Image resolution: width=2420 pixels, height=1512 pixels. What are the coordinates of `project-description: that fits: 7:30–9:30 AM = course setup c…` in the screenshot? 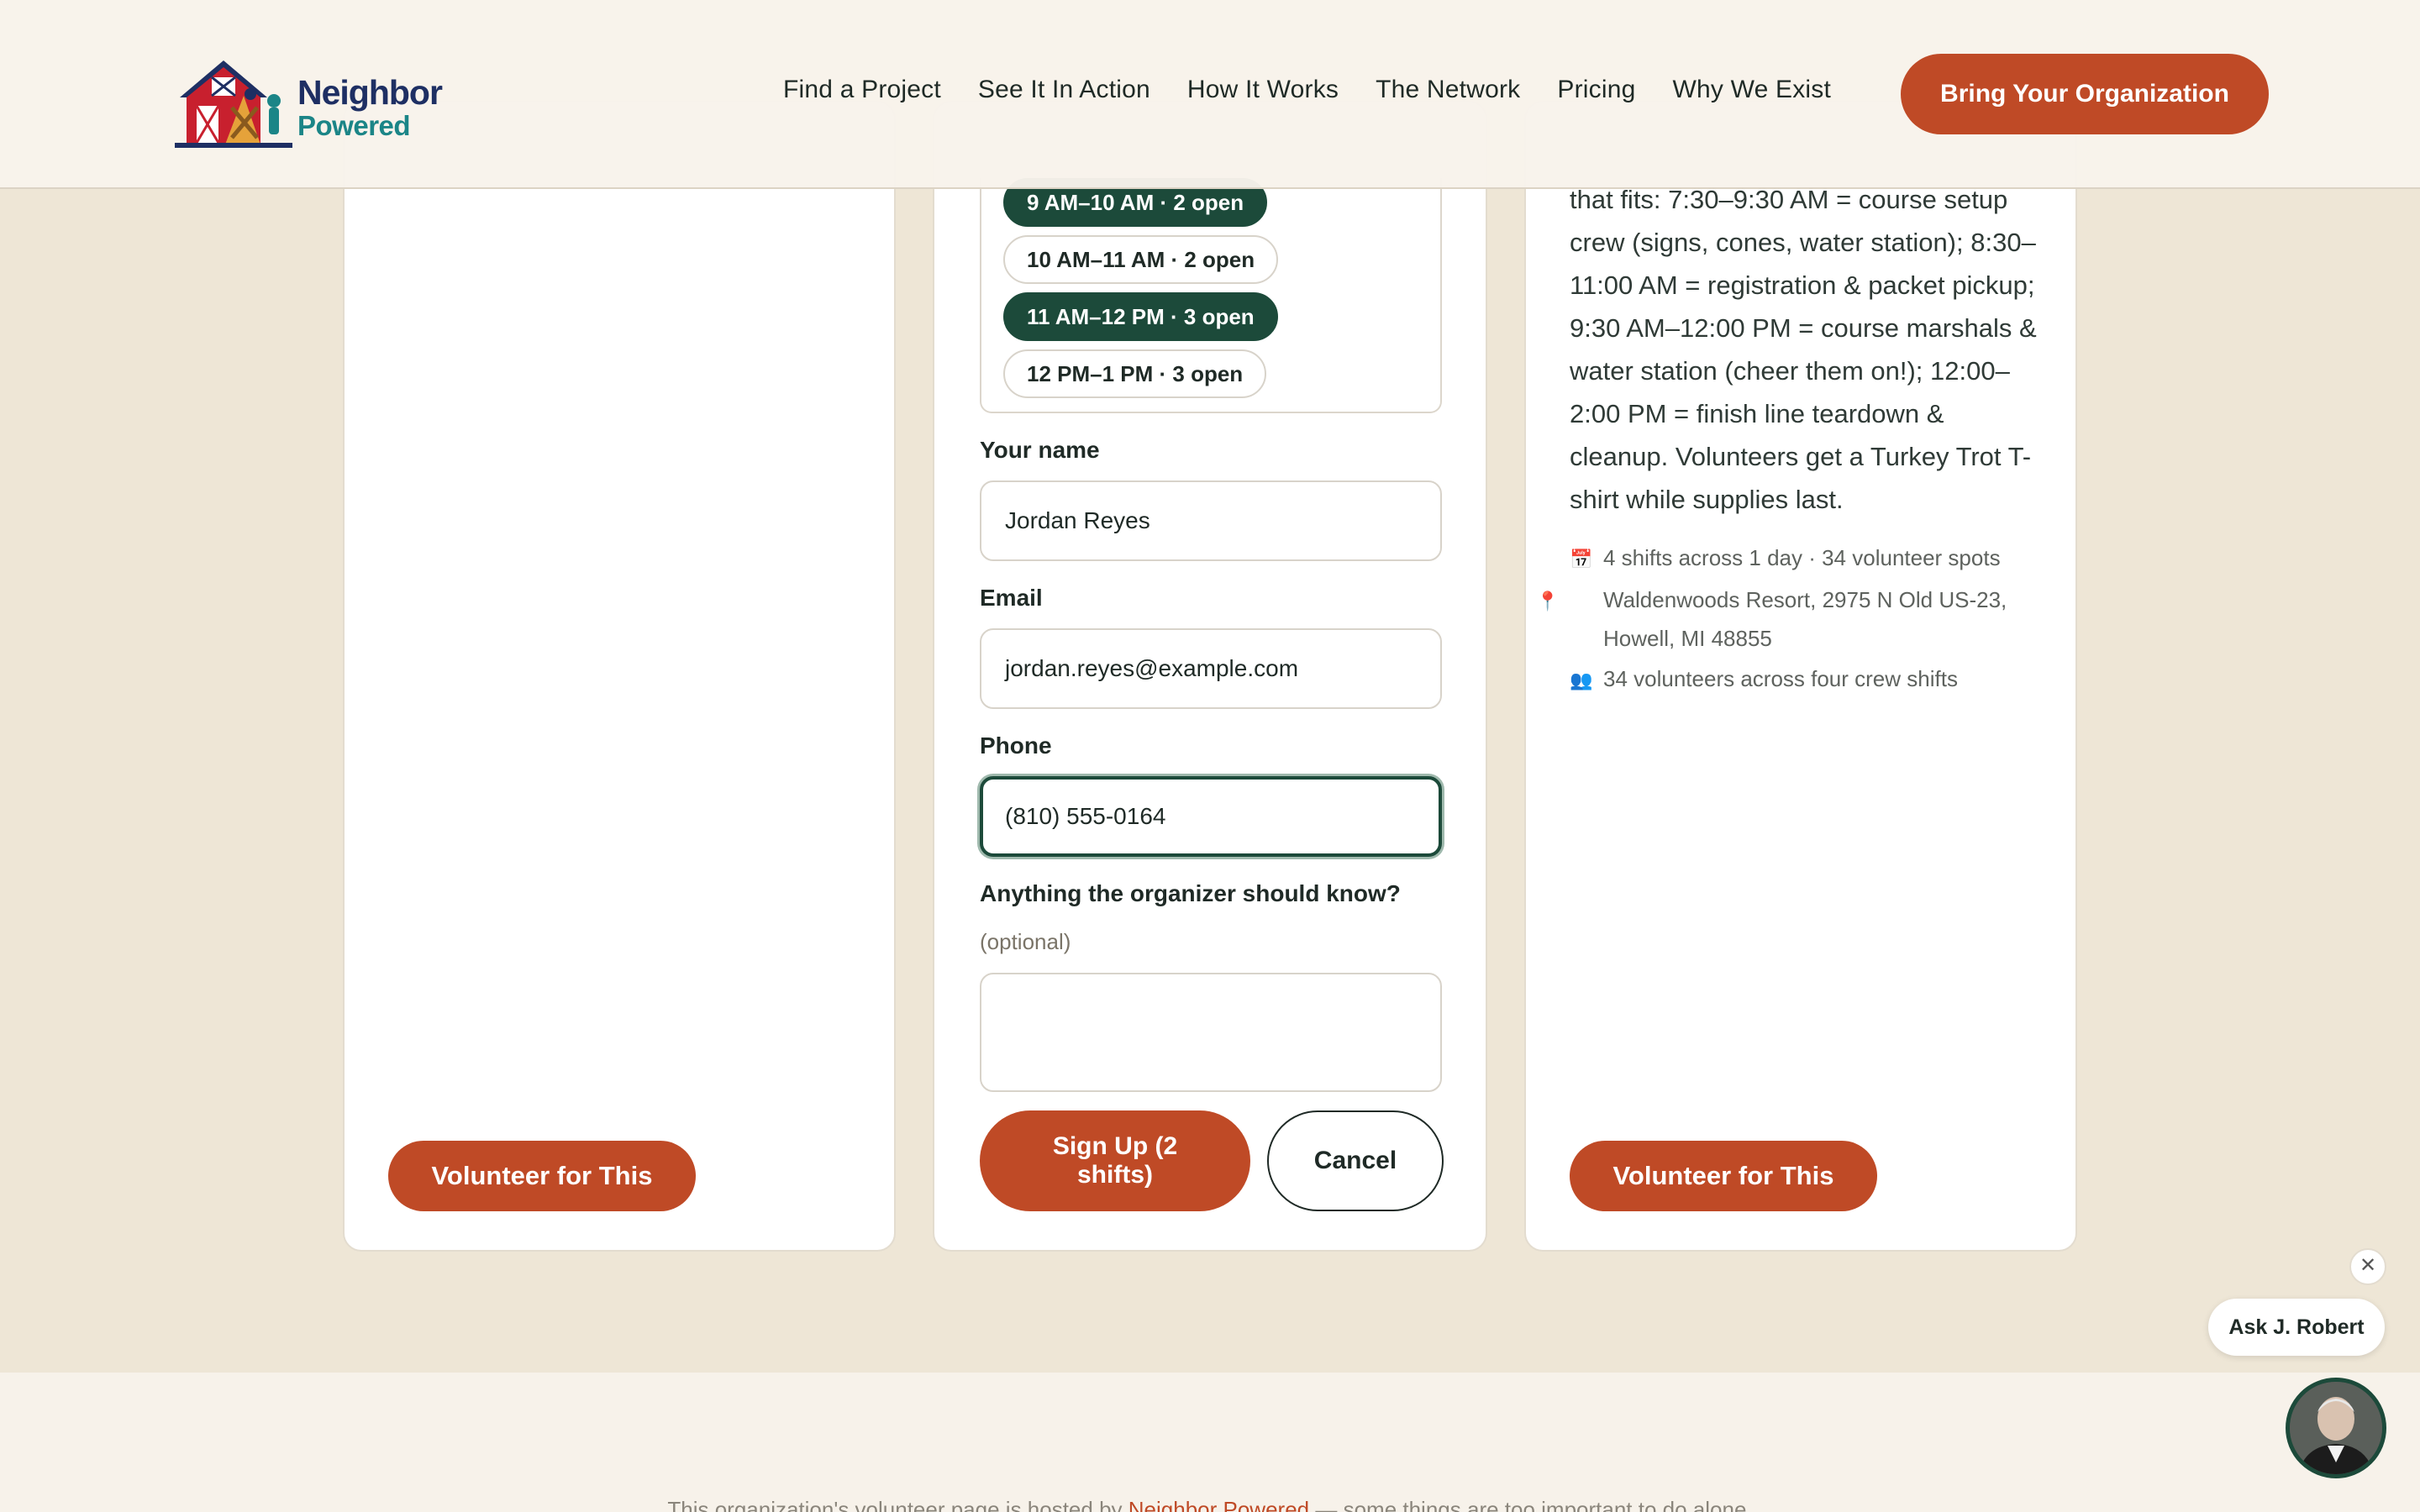 It's located at (1803, 349).